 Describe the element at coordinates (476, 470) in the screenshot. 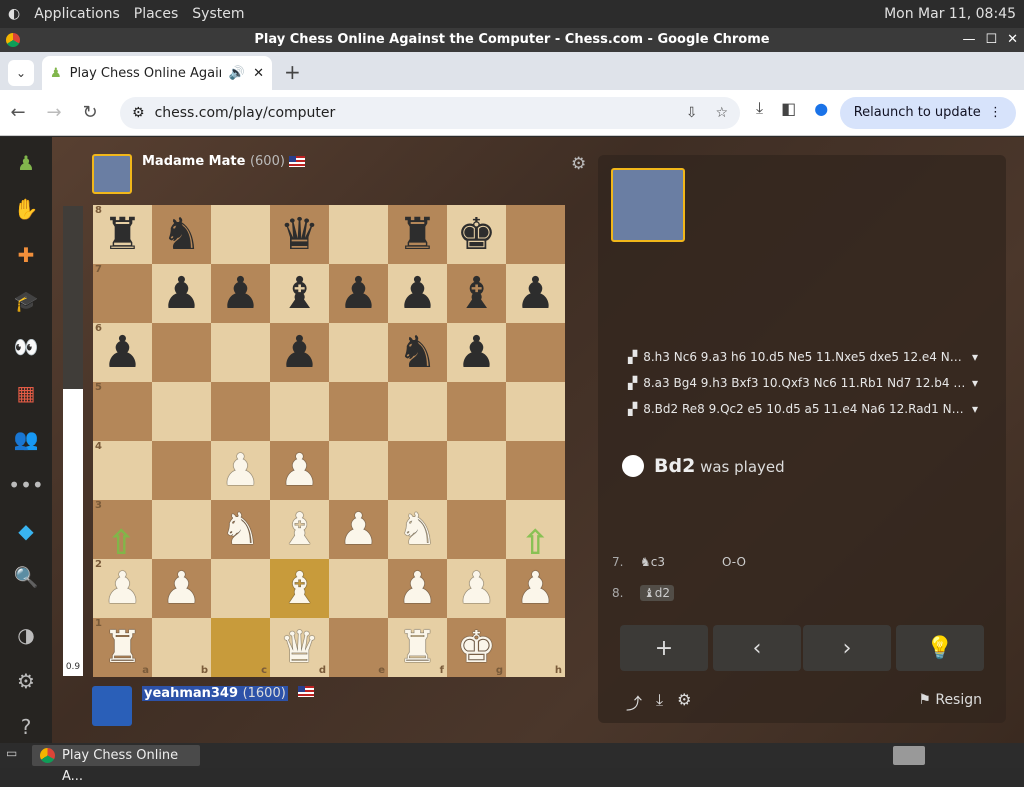

I see `square-g4` at that location.